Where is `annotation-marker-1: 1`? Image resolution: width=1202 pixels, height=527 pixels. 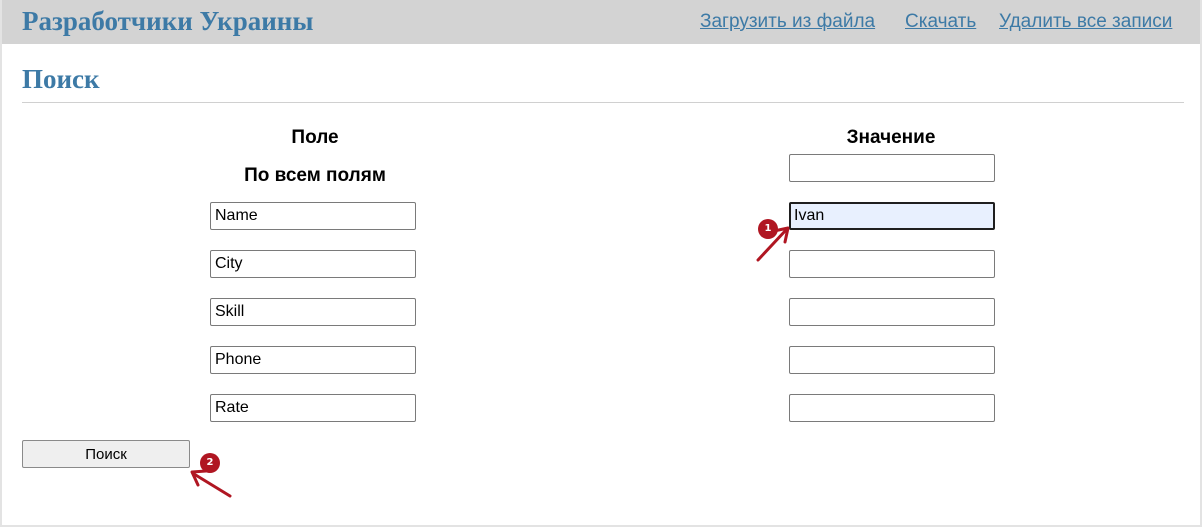 annotation-marker-1: 1 is located at coordinates (768, 229).